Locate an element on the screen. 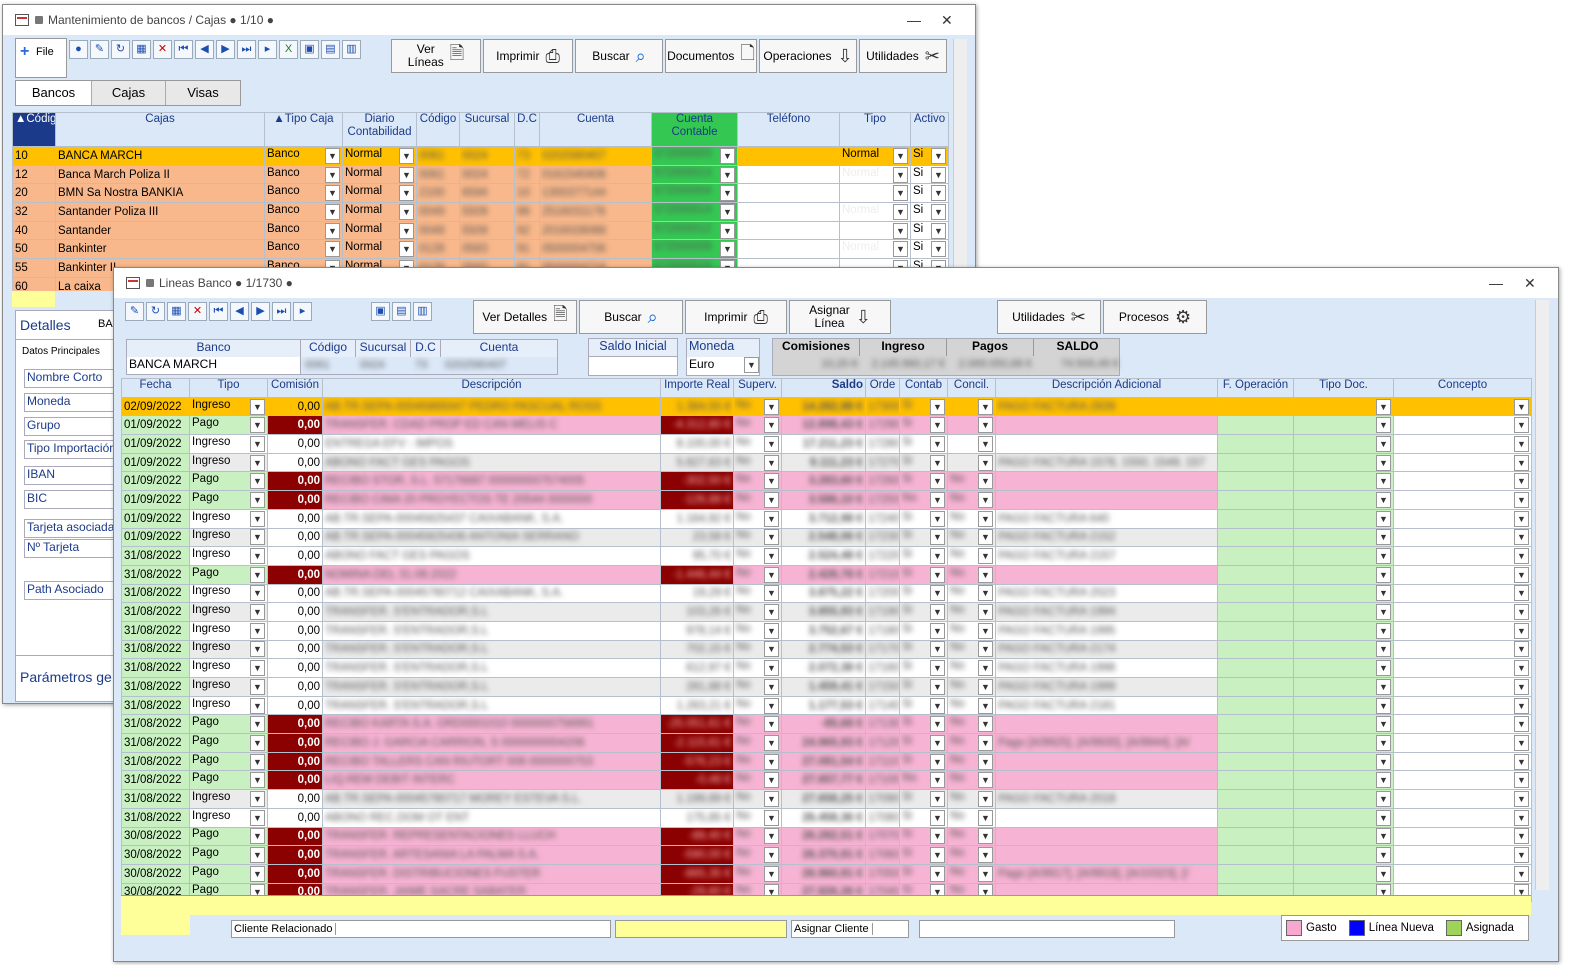  column-header: Cuenta is located at coordinates (595, 129).